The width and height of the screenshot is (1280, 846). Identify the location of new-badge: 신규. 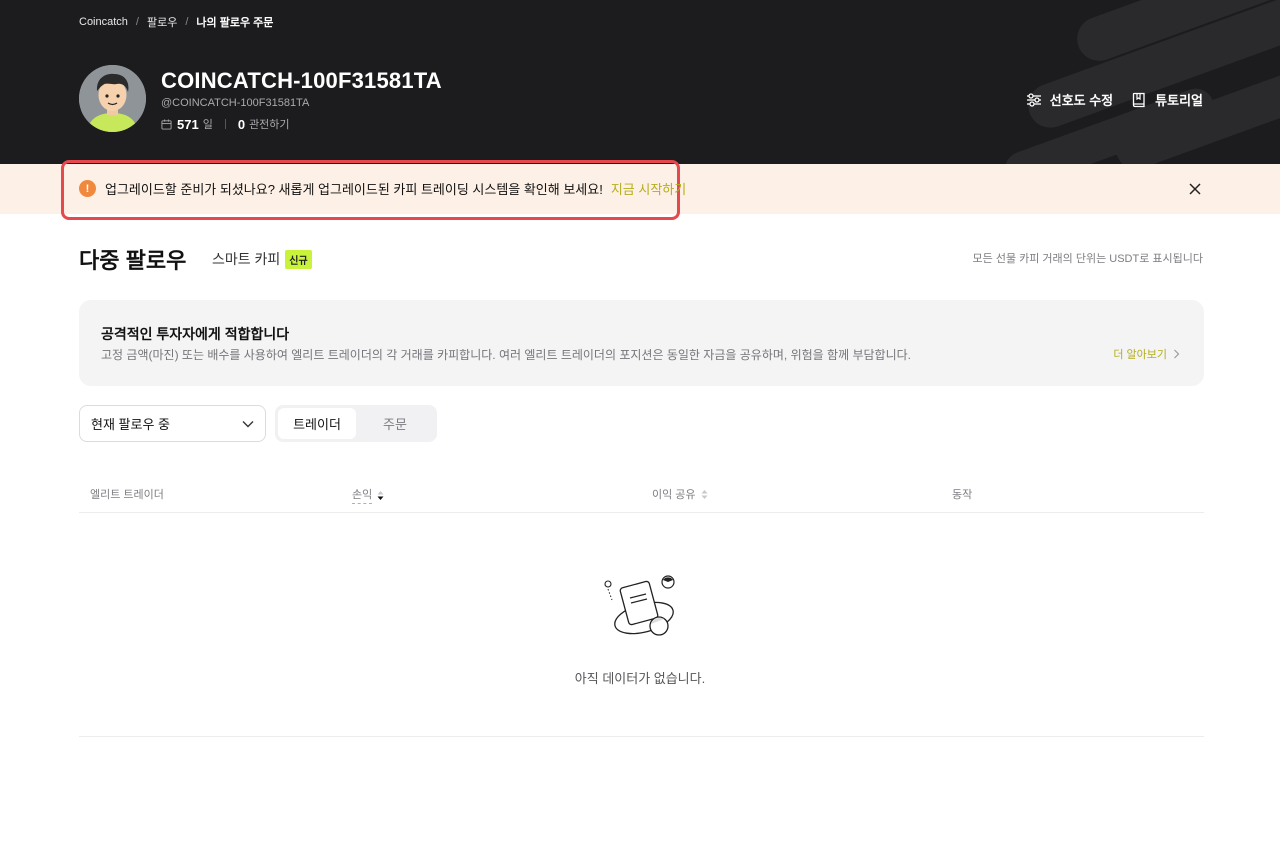
(298, 259).